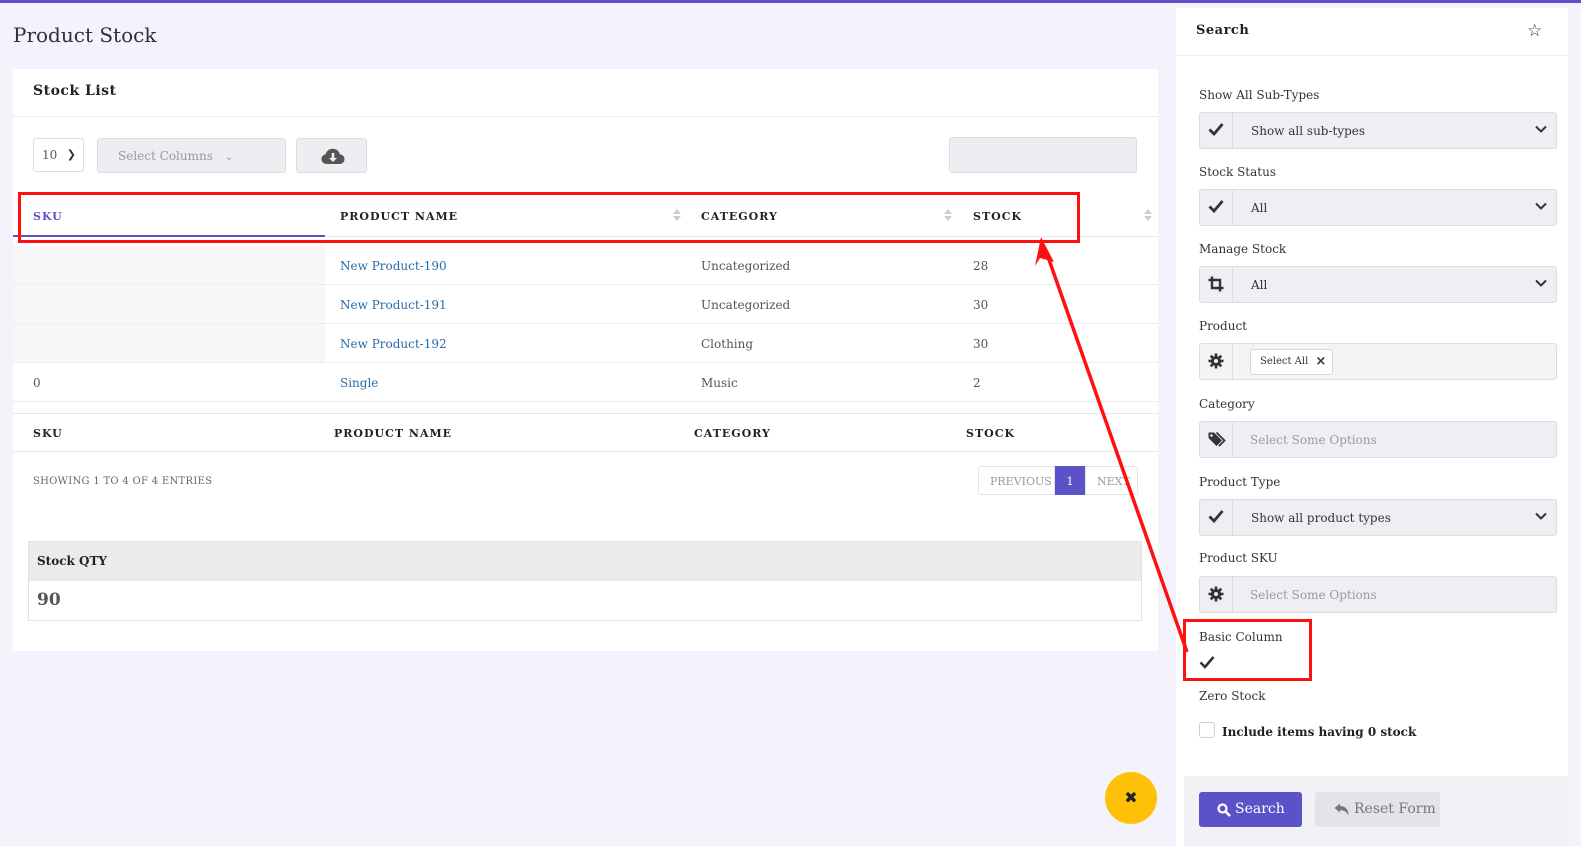  What do you see at coordinates (1216, 439) in the screenshot?
I see `tags-icon` at bounding box center [1216, 439].